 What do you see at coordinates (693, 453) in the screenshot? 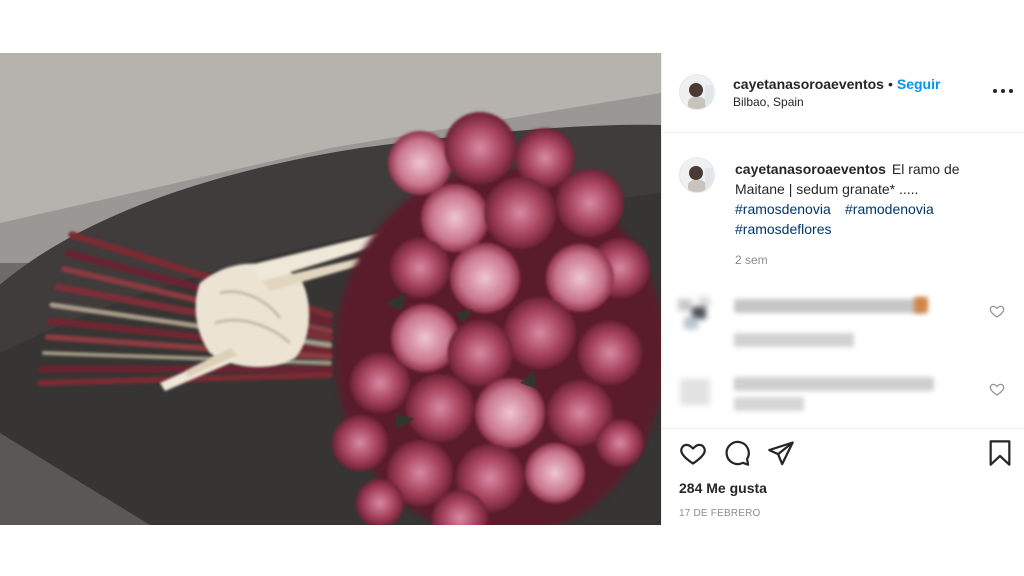
I see `heart-icon` at bounding box center [693, 453].